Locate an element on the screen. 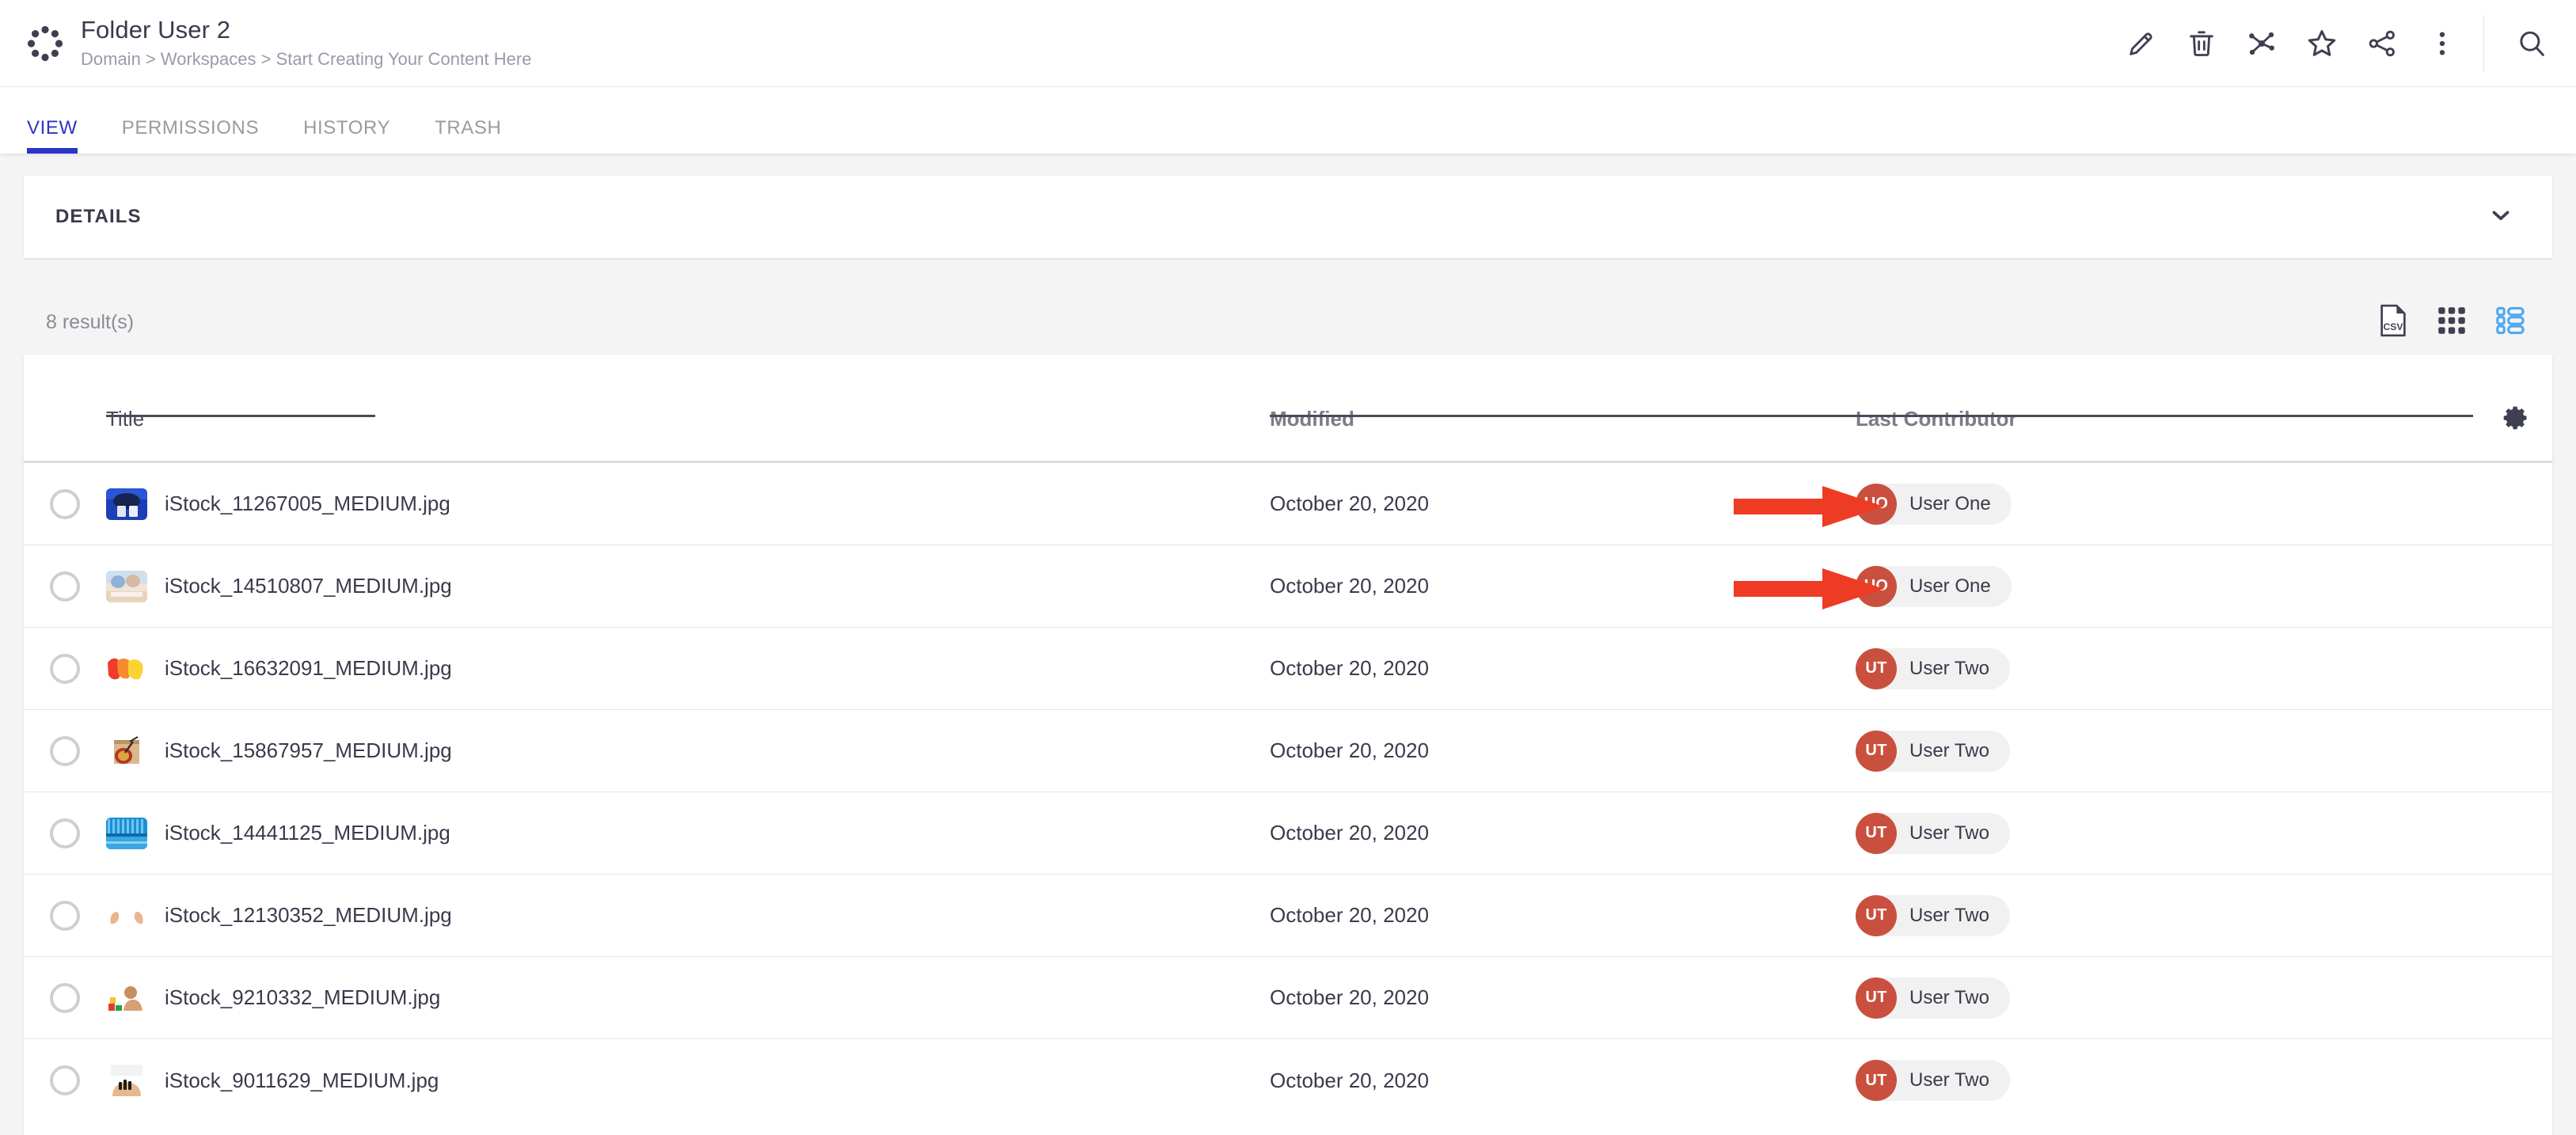  table-settings-button is located at coordinates (2516, 420).